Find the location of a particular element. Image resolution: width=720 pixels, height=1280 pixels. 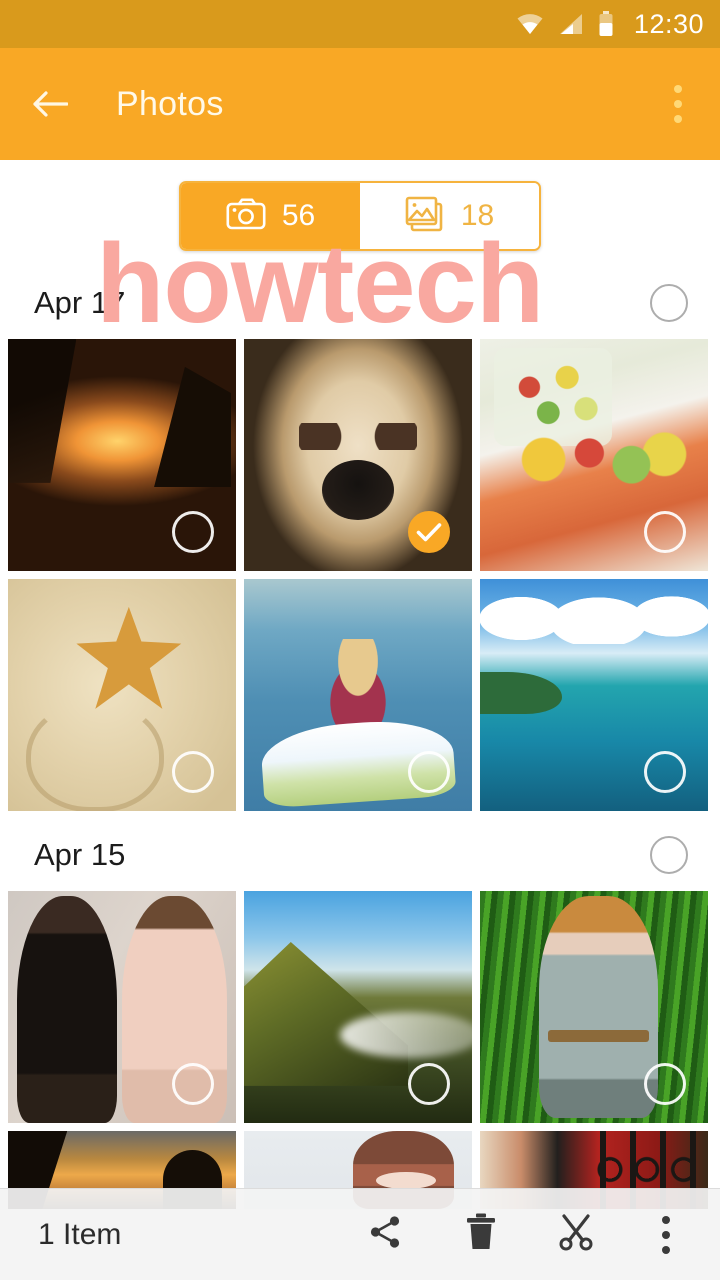

page-title: Photos is located at coordinates (170, 103).